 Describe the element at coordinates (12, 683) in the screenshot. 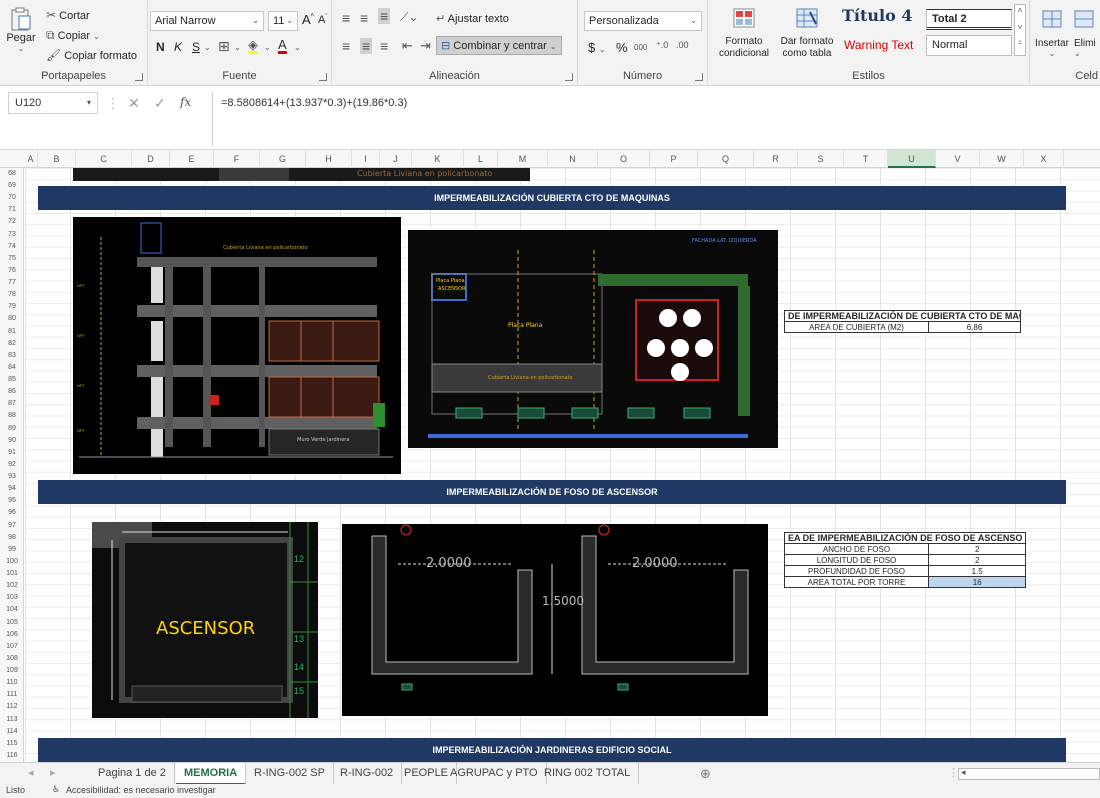

I see `row-header: 110` at that location.